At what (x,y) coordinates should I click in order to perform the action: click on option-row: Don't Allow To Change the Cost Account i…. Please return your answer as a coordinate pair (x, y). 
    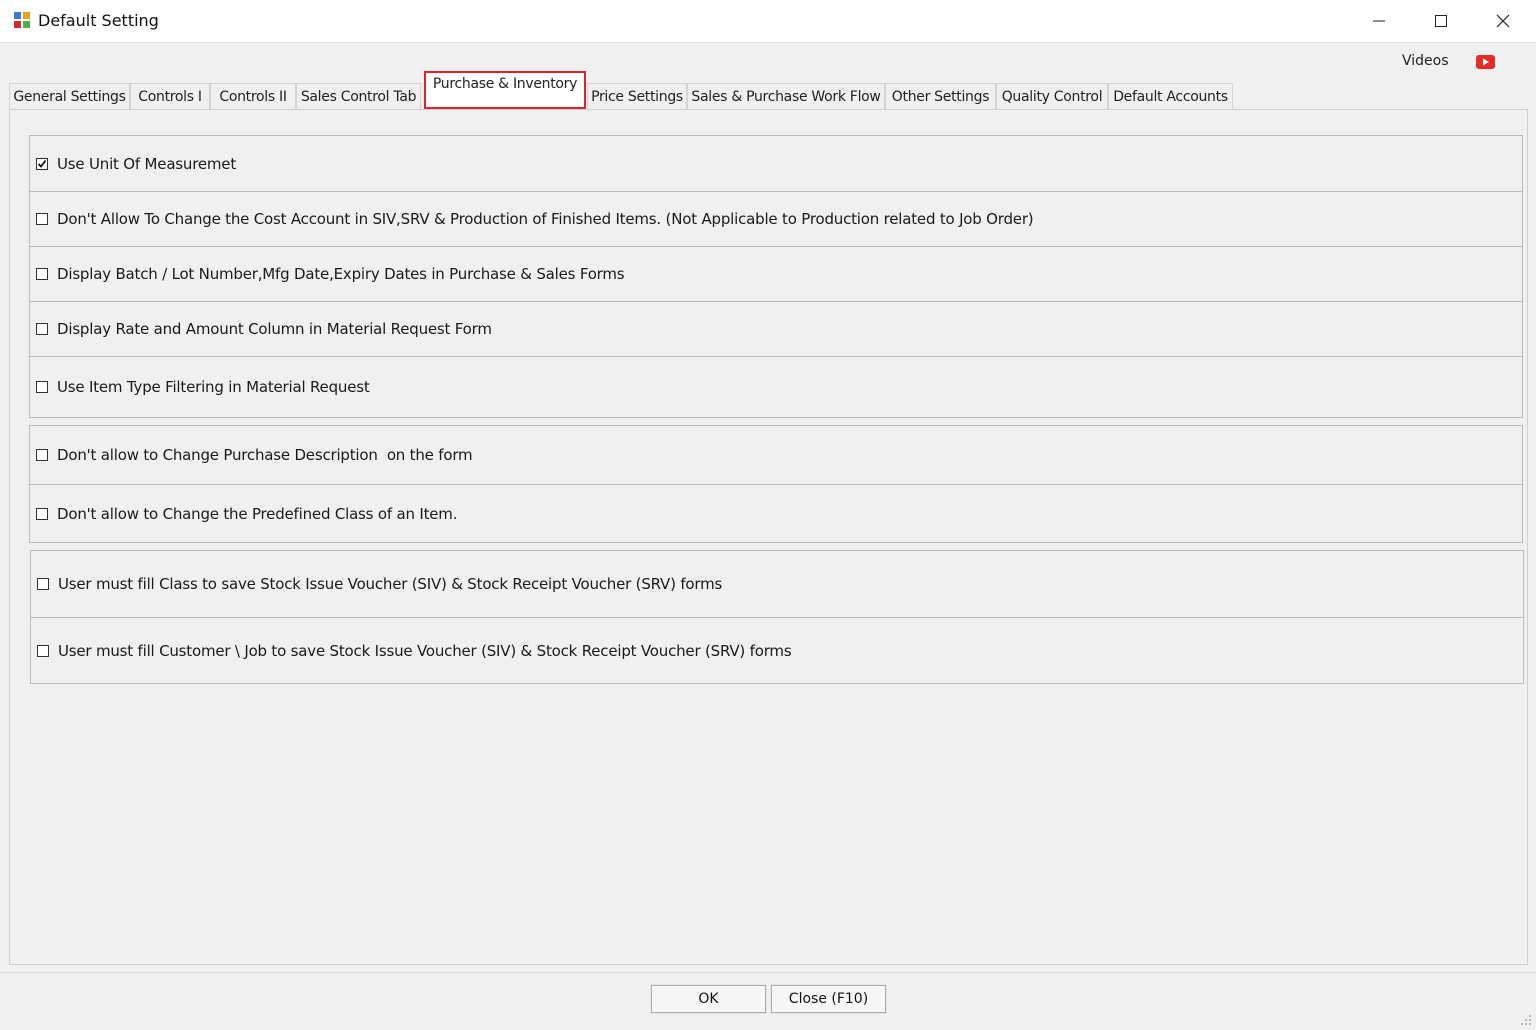
    Looking at the image, I should click on (776, 219).